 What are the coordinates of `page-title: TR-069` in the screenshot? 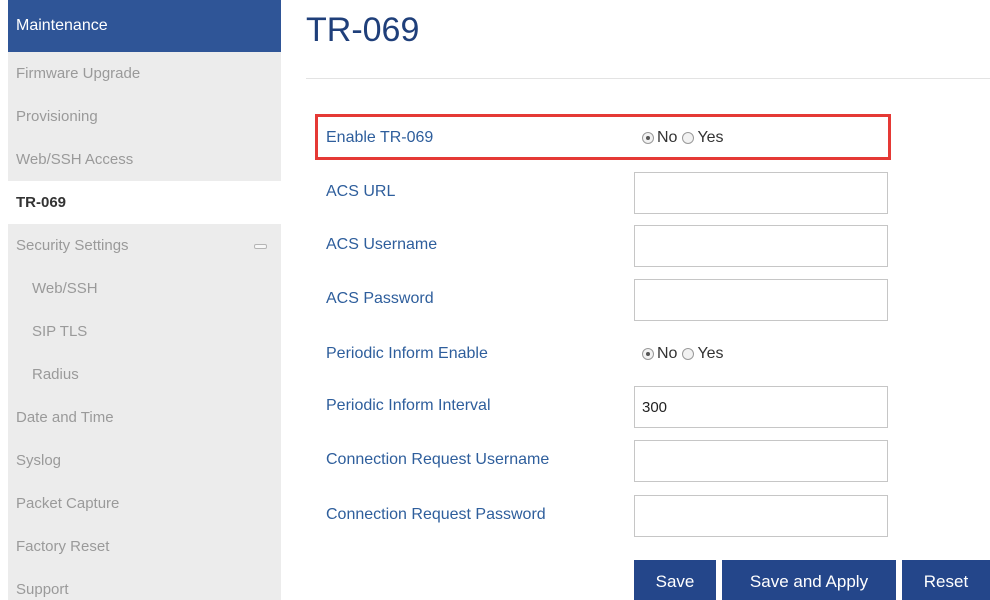 It's located at (363, 30).